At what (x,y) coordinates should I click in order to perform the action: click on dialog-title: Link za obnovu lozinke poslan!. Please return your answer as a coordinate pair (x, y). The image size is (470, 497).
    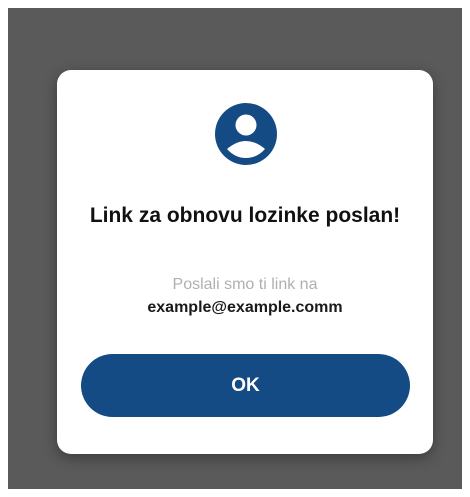
    Looking at the image, I should click on (245, 215).